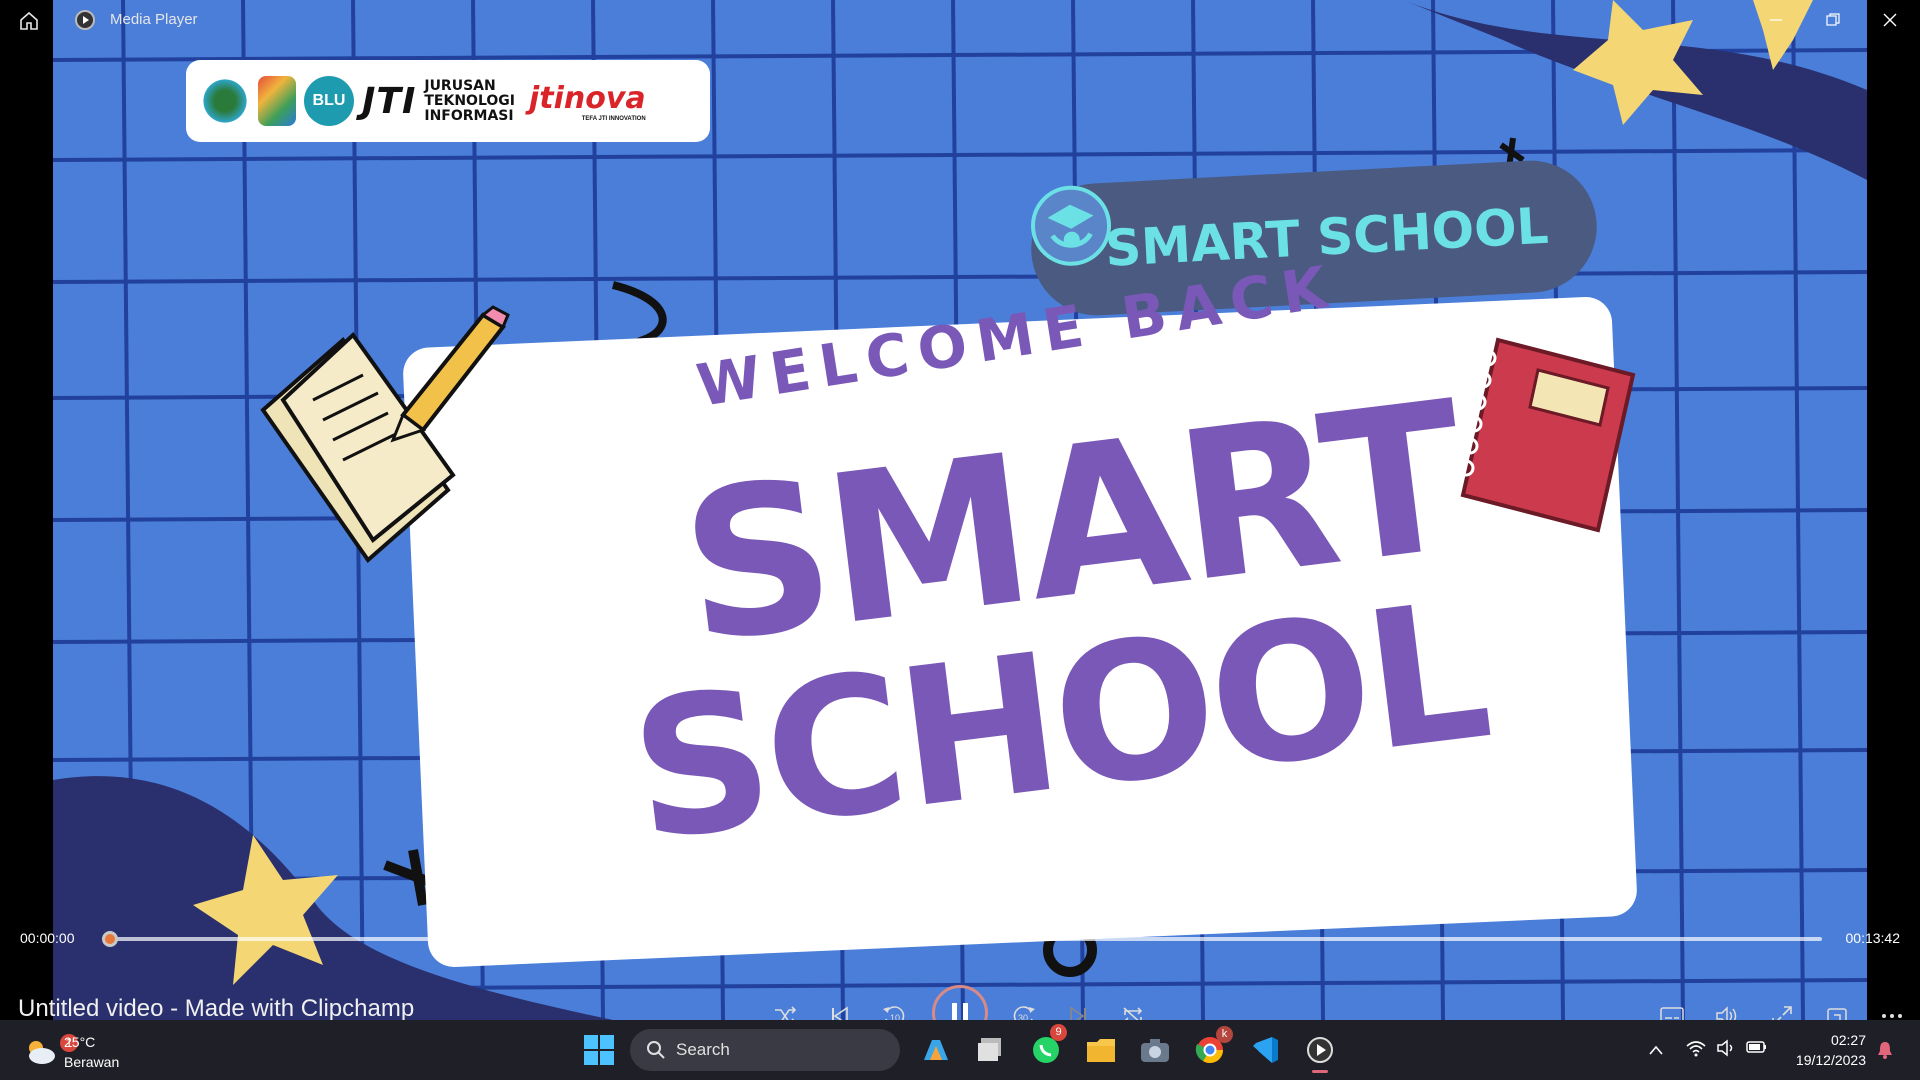  I want to click on task-view, so click(990, 1050).